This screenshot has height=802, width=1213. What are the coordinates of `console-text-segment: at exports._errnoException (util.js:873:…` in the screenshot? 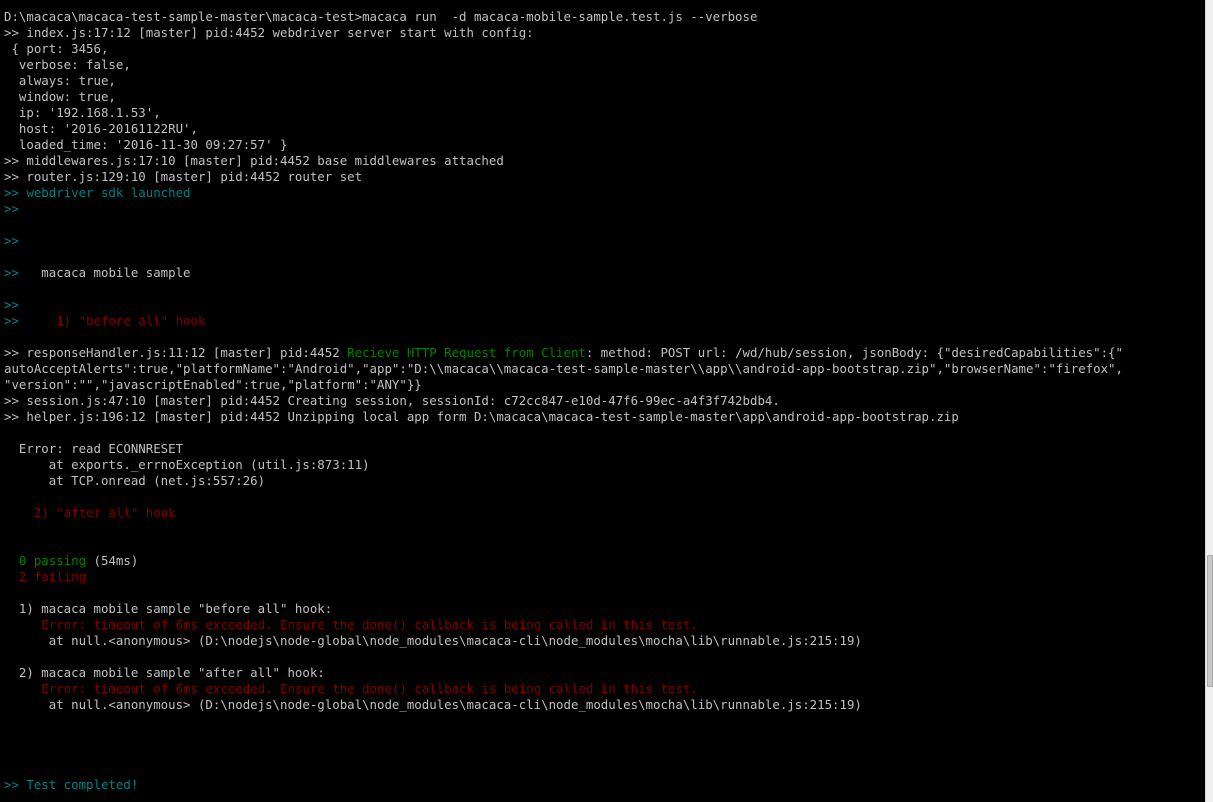 It's located at (187, 464).